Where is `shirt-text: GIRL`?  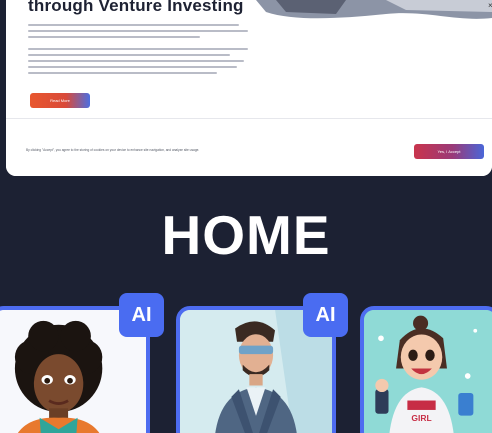
shirt-text: GIRL is located at coordinates (421, 418).